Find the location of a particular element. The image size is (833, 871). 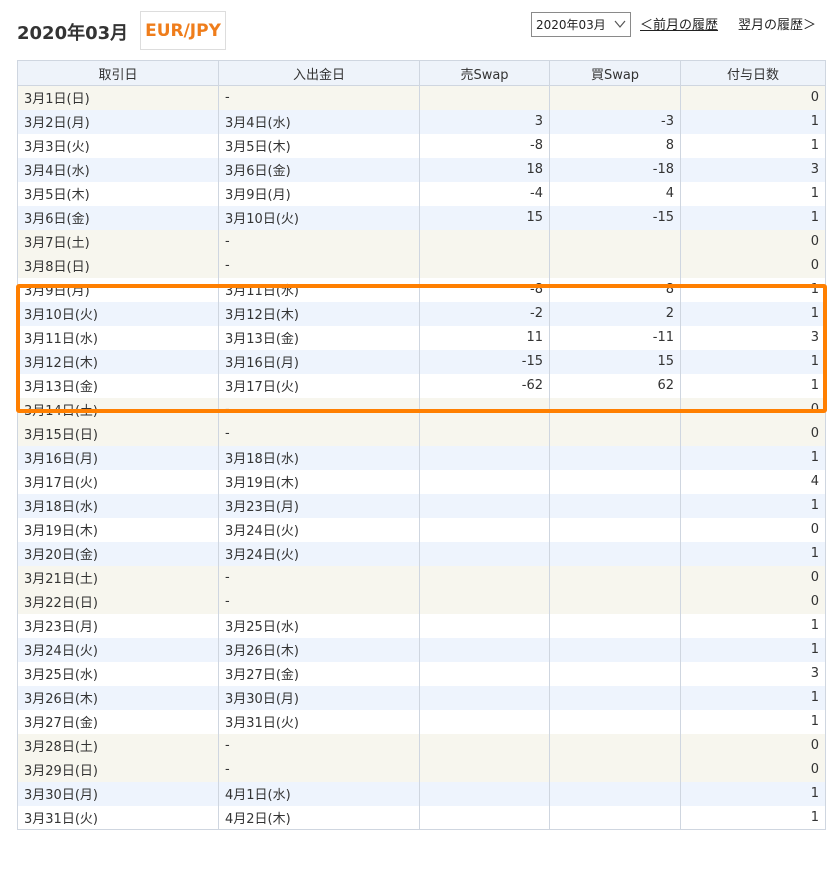

cell-trade-date: 3月6日(金) is located at coordinates (118, 217).